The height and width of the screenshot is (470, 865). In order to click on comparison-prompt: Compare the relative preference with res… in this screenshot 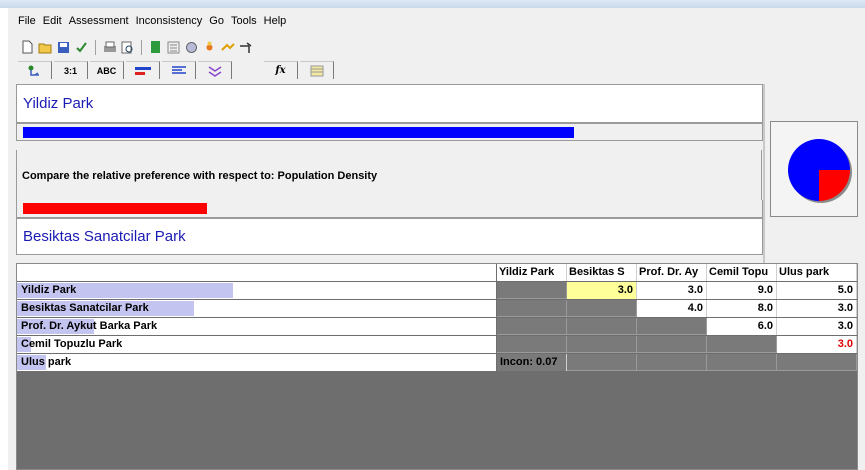, I will do `click(389, 176)`.